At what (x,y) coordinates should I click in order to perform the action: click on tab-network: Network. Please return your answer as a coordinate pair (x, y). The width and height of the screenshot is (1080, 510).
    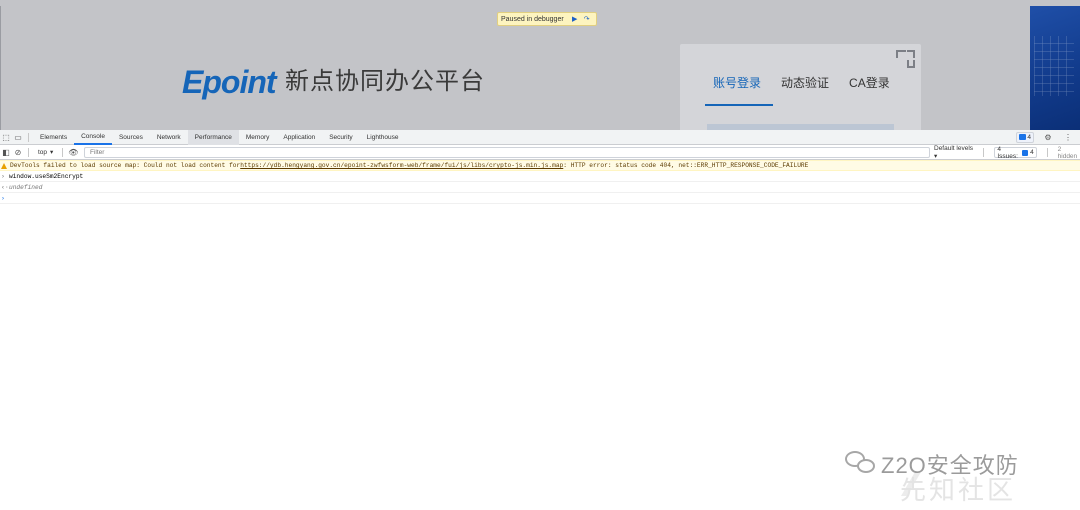
    Looking at the image, I should click on (169, 137).